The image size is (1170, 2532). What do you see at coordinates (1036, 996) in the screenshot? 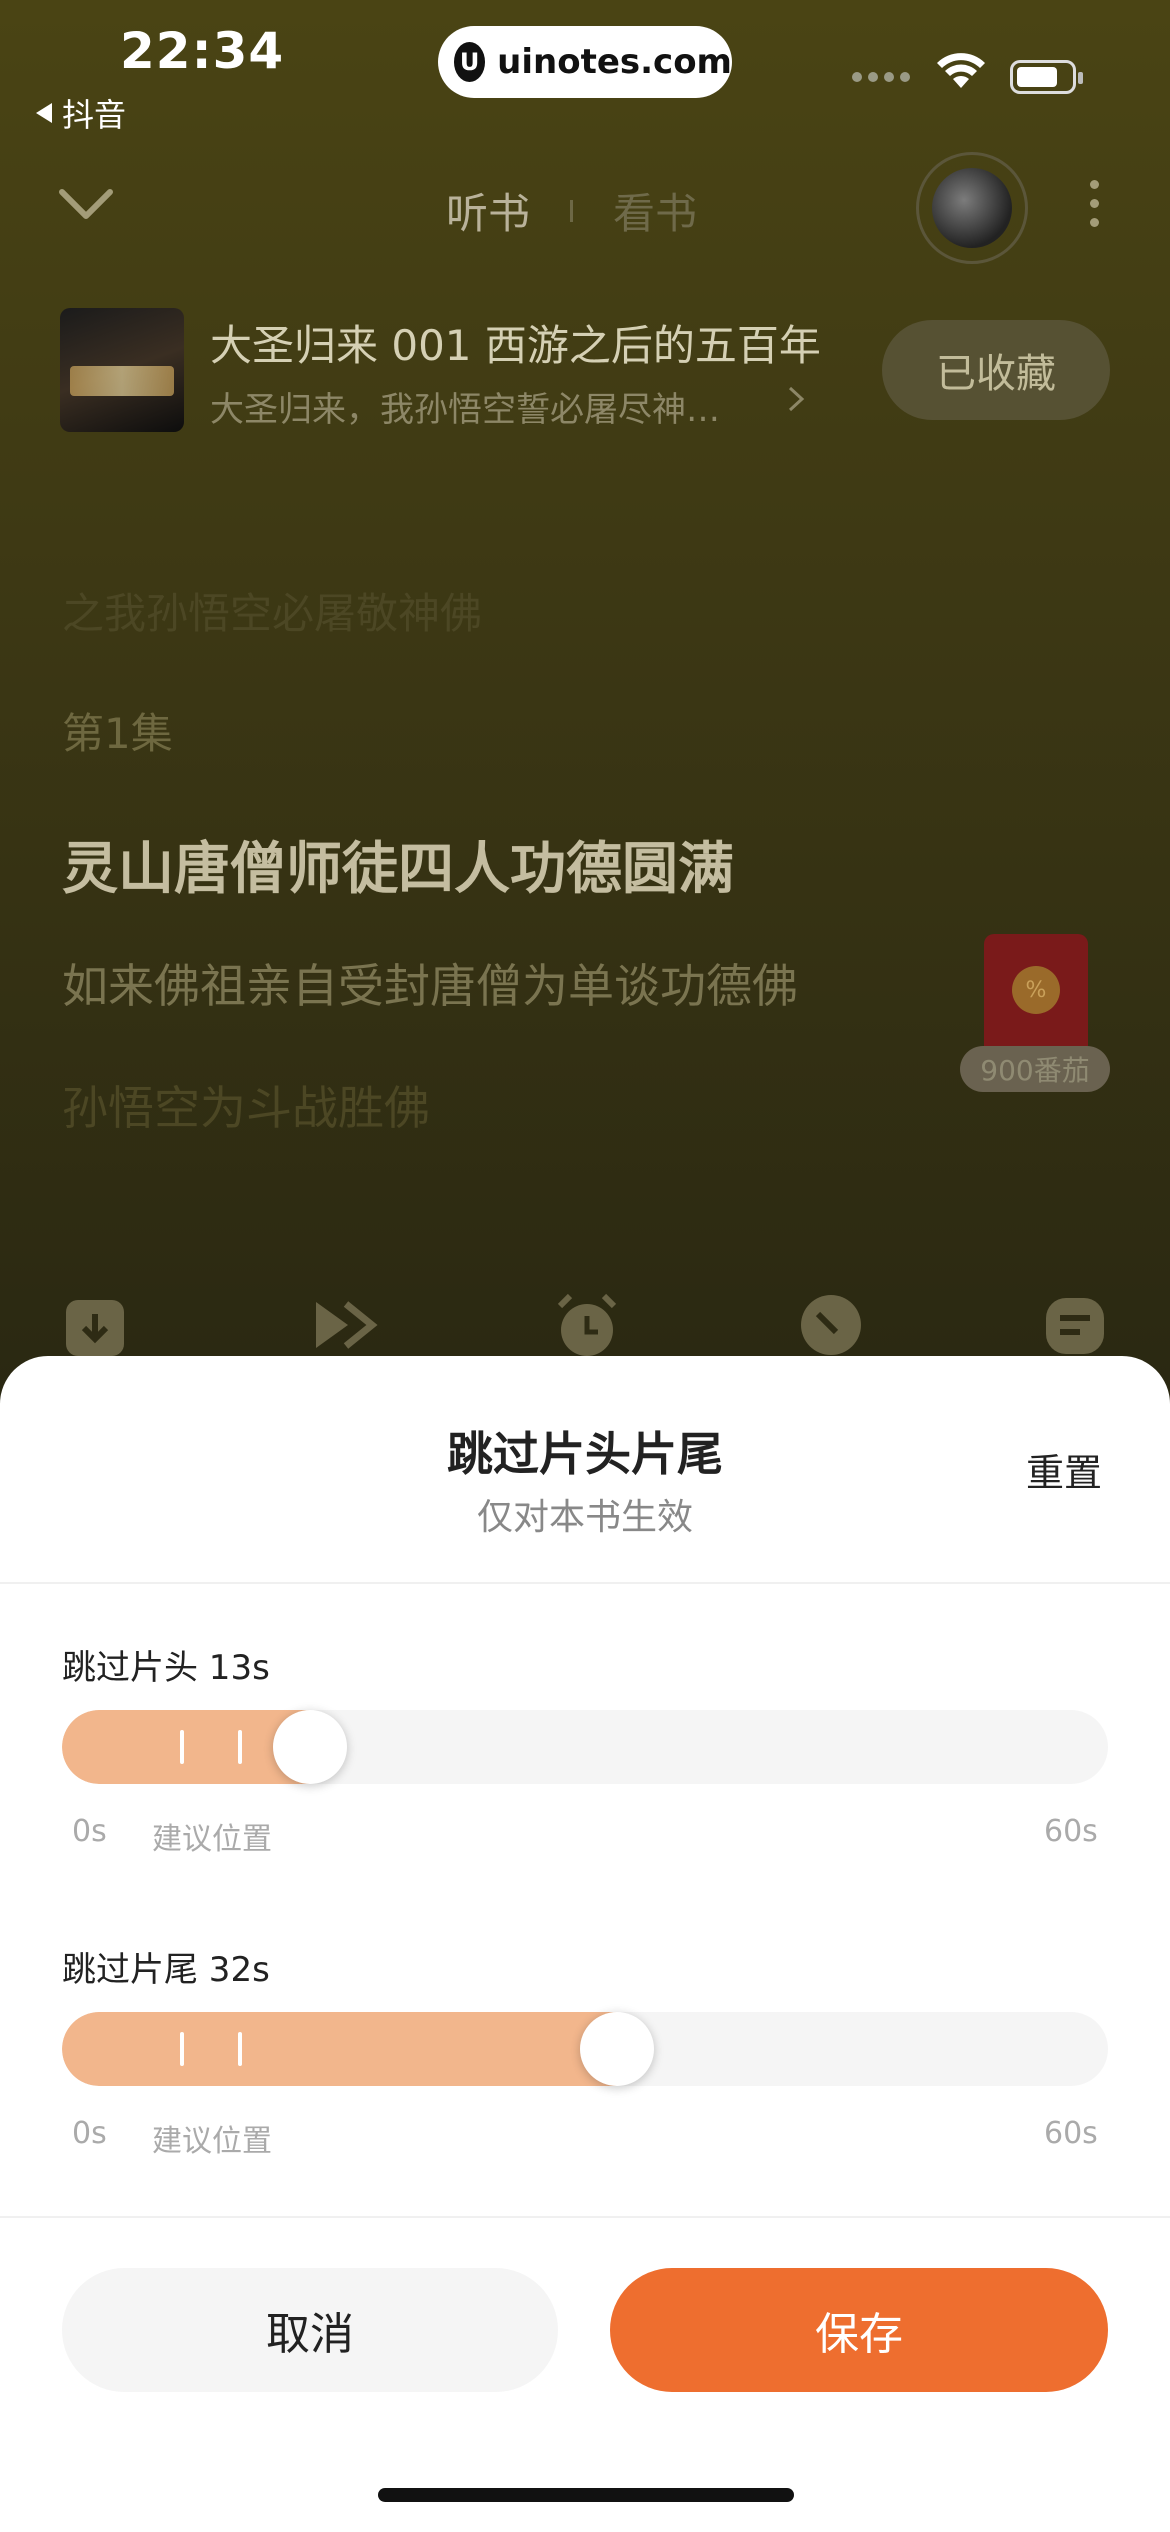
I see `red-packet-icon: %` at bounding box center [1036, 996].